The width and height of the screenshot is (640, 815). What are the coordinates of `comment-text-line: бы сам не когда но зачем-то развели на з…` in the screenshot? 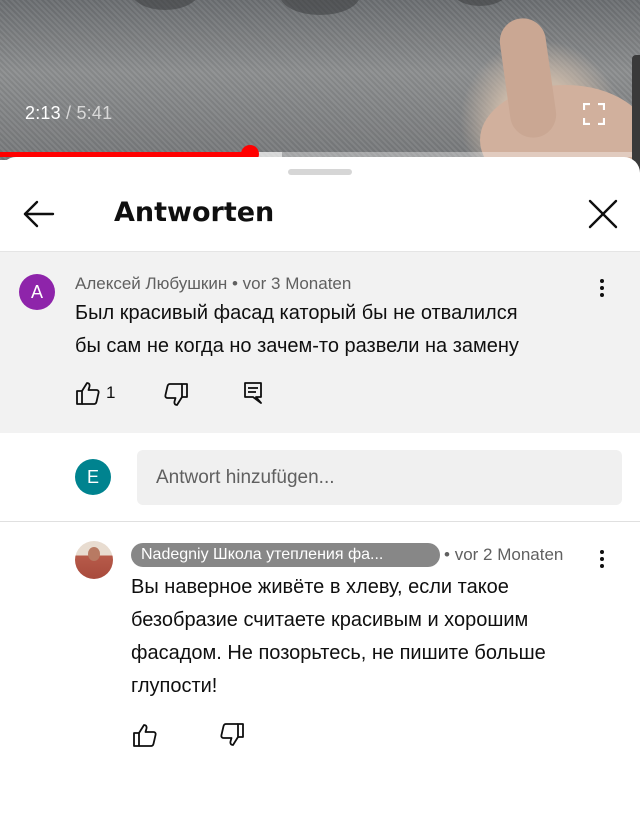 It's located at (297, 346).